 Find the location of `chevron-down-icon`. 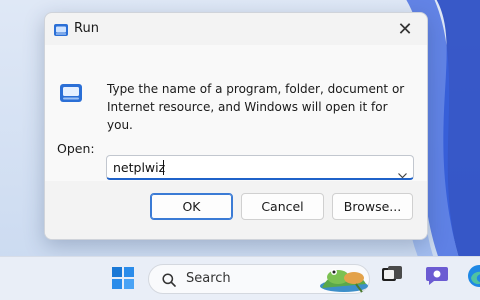

chevron-down-icon is located at coordinates (402, 171).